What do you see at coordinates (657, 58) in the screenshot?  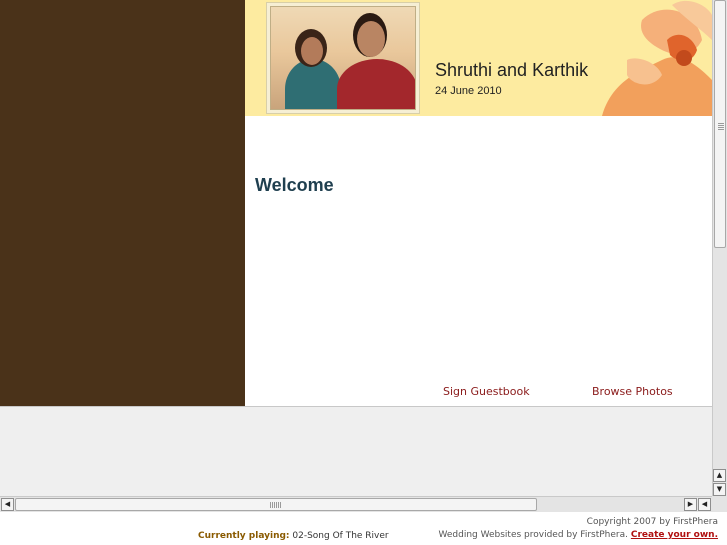 I see `orchid-decoration` at bounding box center [657, 58].